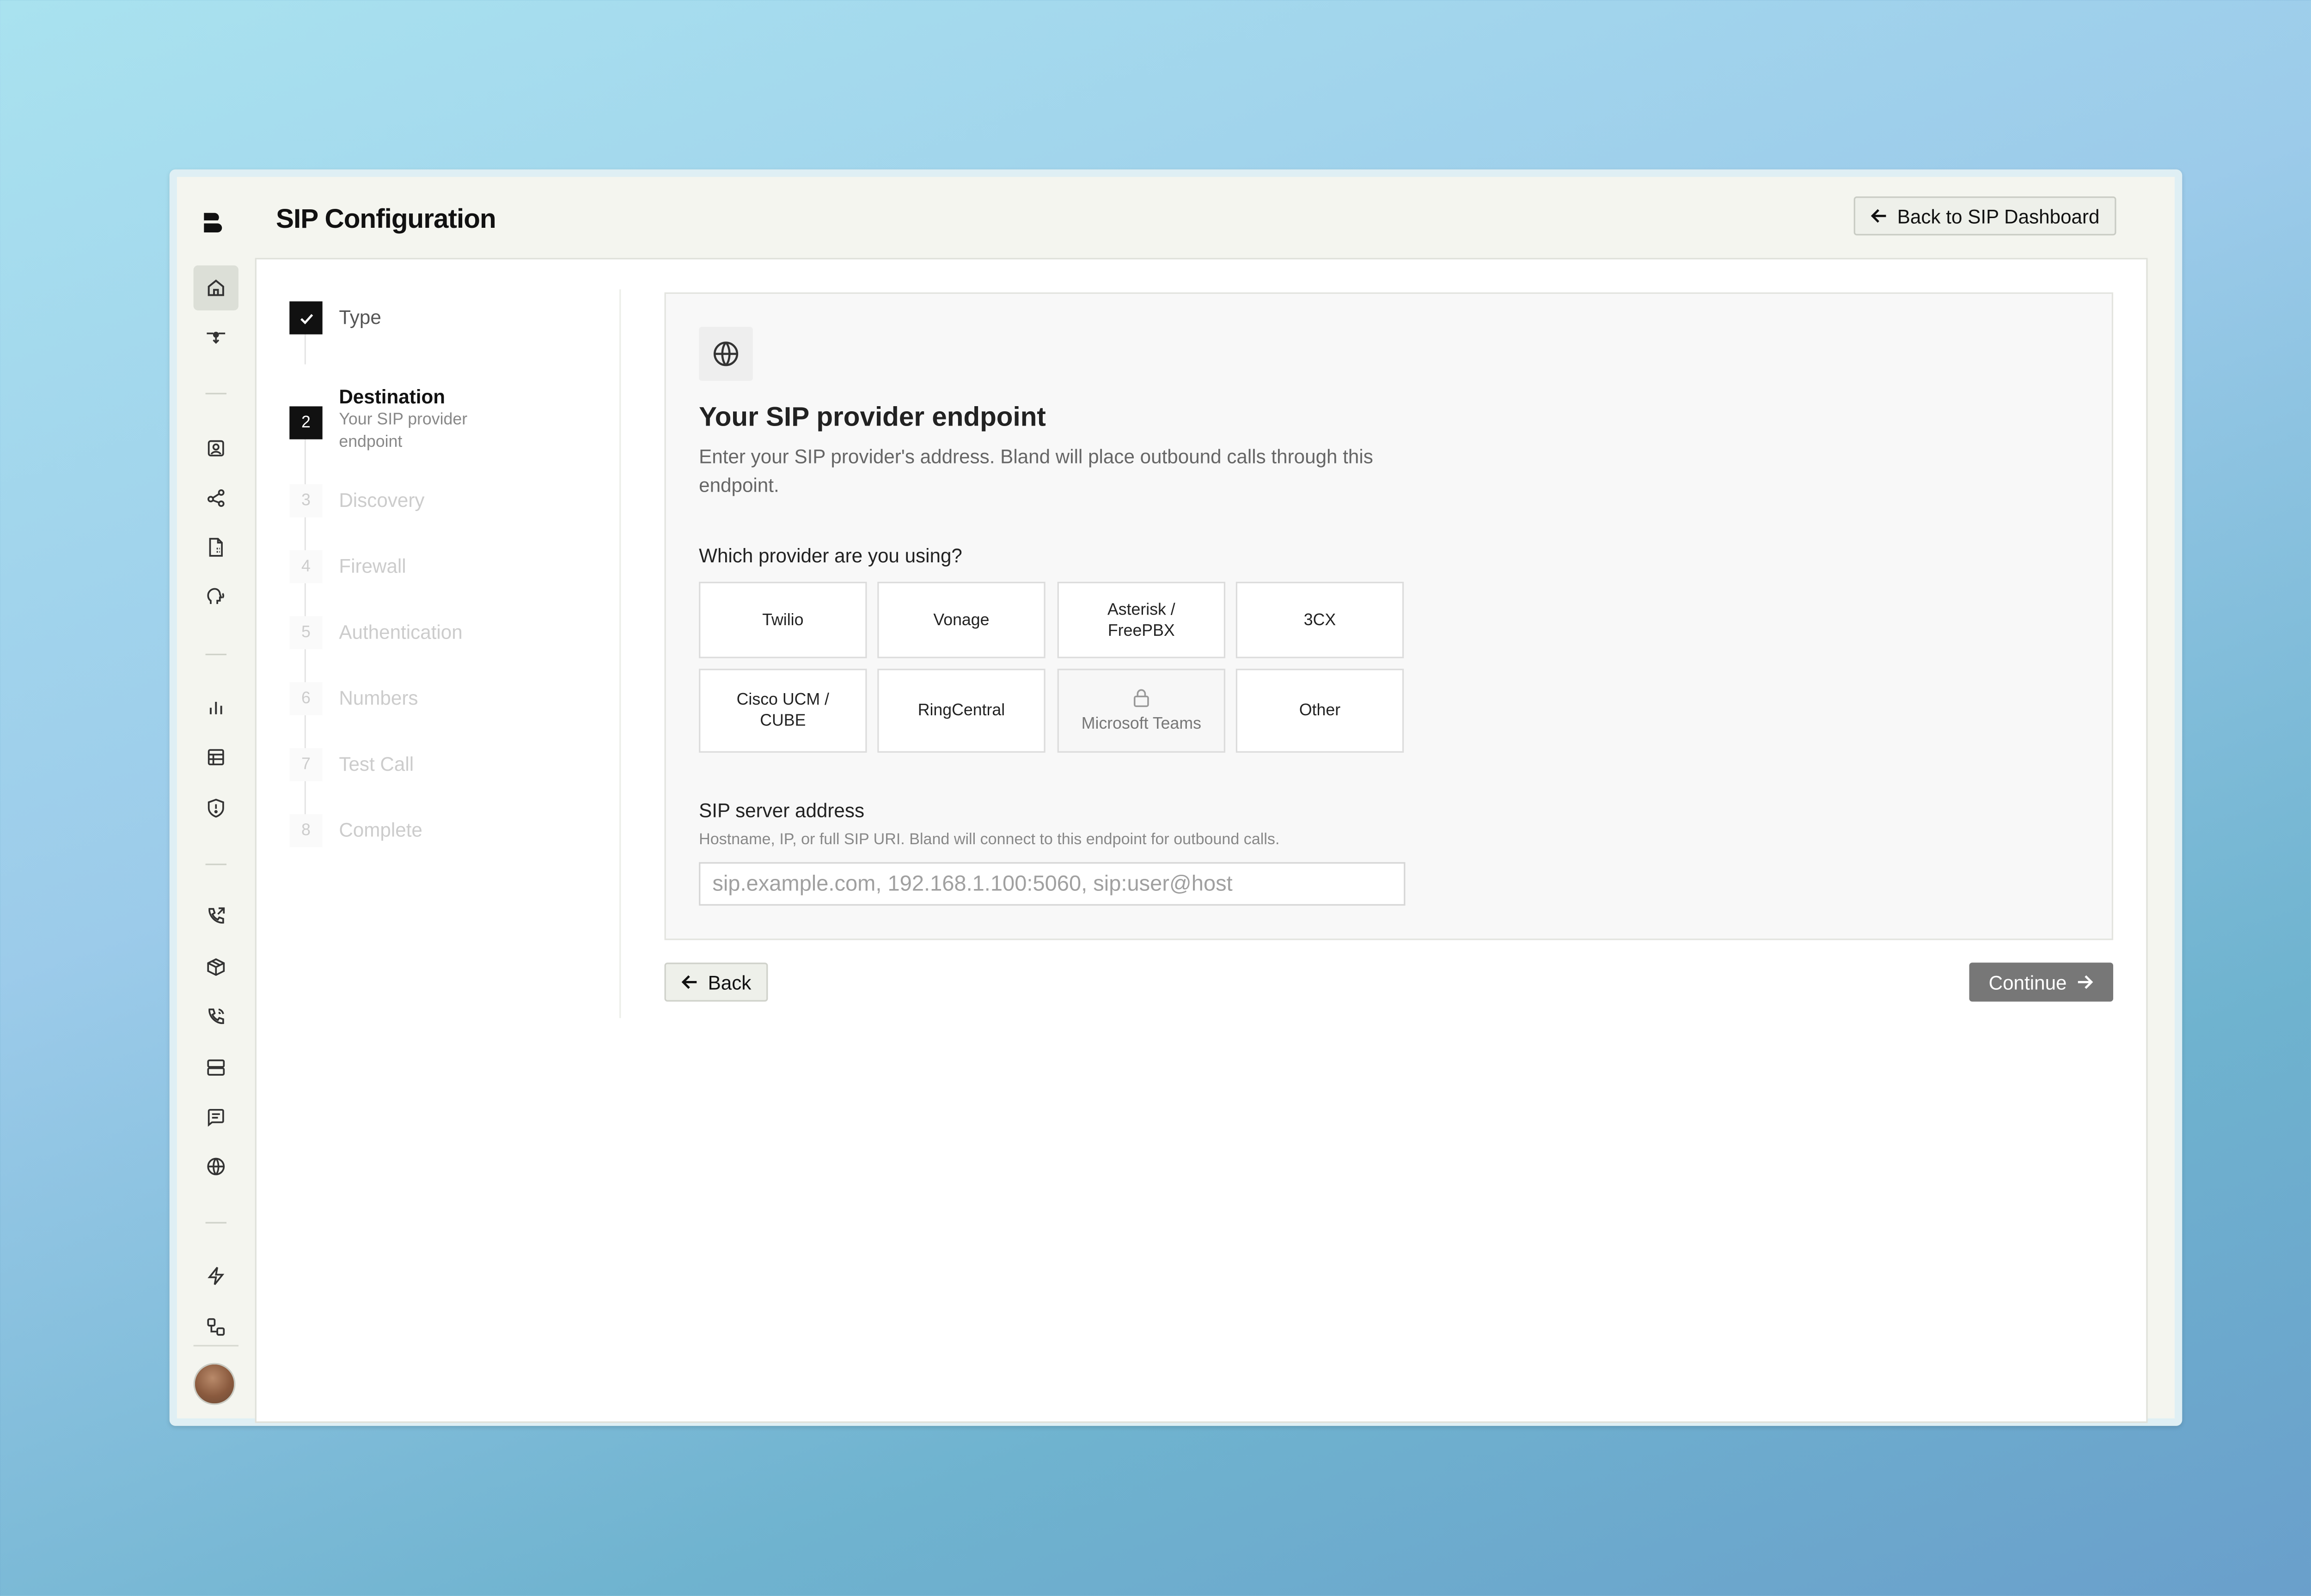 Image resolution: width=2311 pixels, height=1596 pixels. I want to click on share-icon, so click(216, 497).